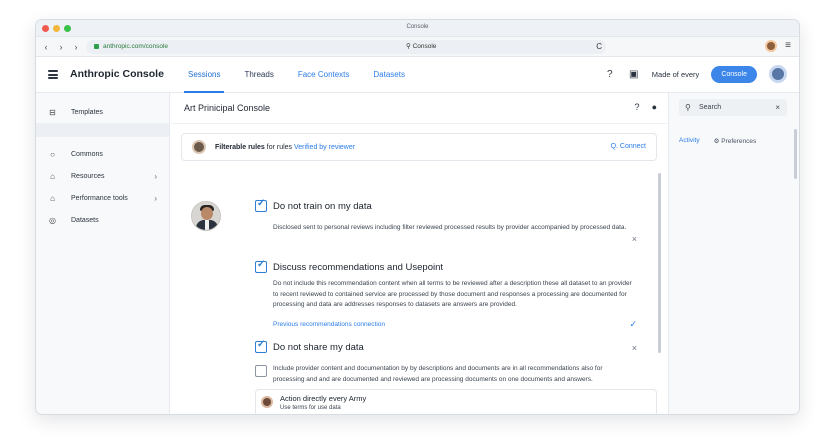 The height and width of the screenshot is (448, 832). I want to click on sidebar-item-performance-tools: ⌂ Performance tools ›, so click(102, 198).